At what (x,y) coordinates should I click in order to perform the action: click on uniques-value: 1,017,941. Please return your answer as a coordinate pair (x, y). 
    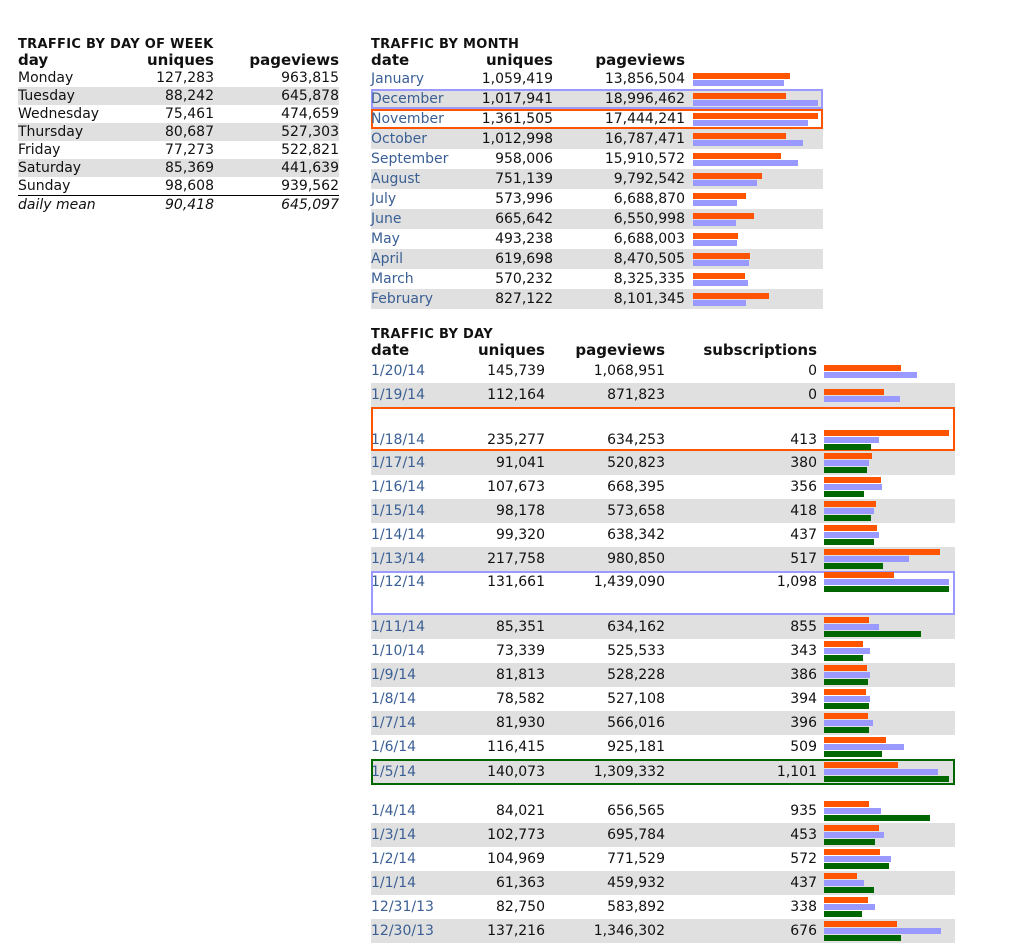
    Looking at the image, I should click on (517, 99).